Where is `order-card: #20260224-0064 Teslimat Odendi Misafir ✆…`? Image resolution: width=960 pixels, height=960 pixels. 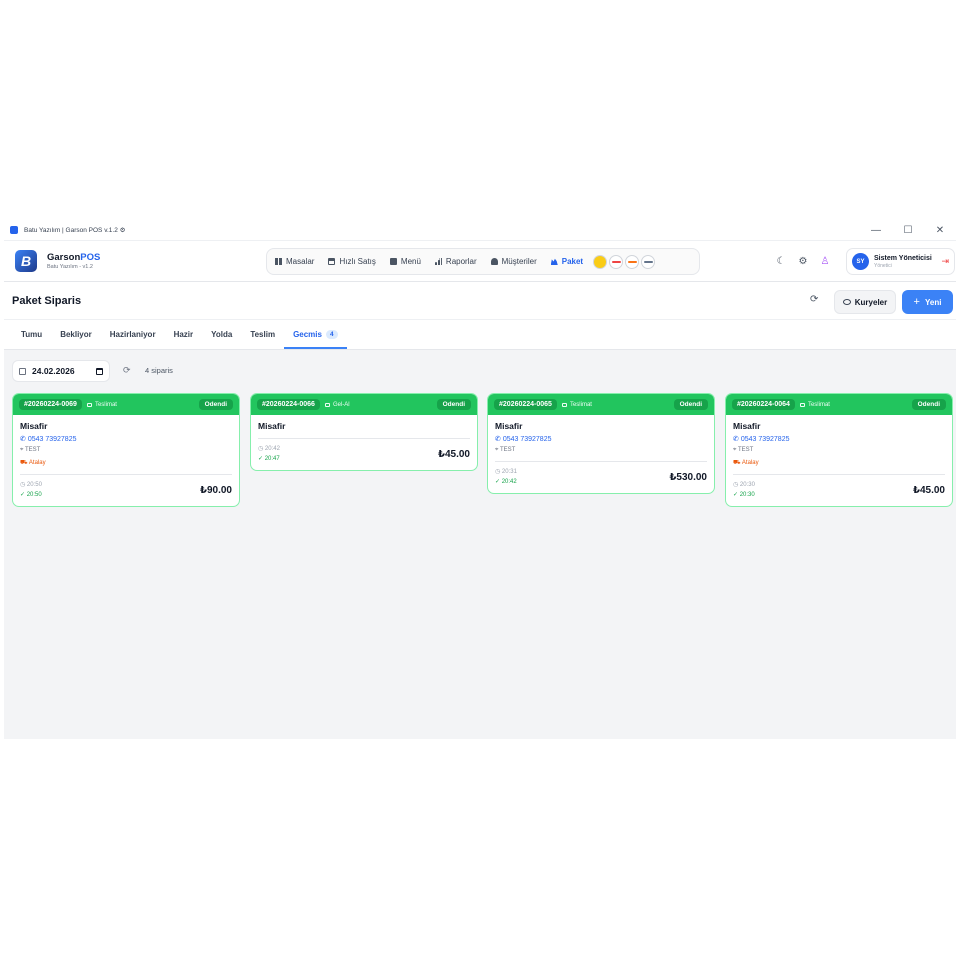 order-card: #20260224-0064 Teslimat Odendi Misafir ✆… is located at coordinates (839, 450).